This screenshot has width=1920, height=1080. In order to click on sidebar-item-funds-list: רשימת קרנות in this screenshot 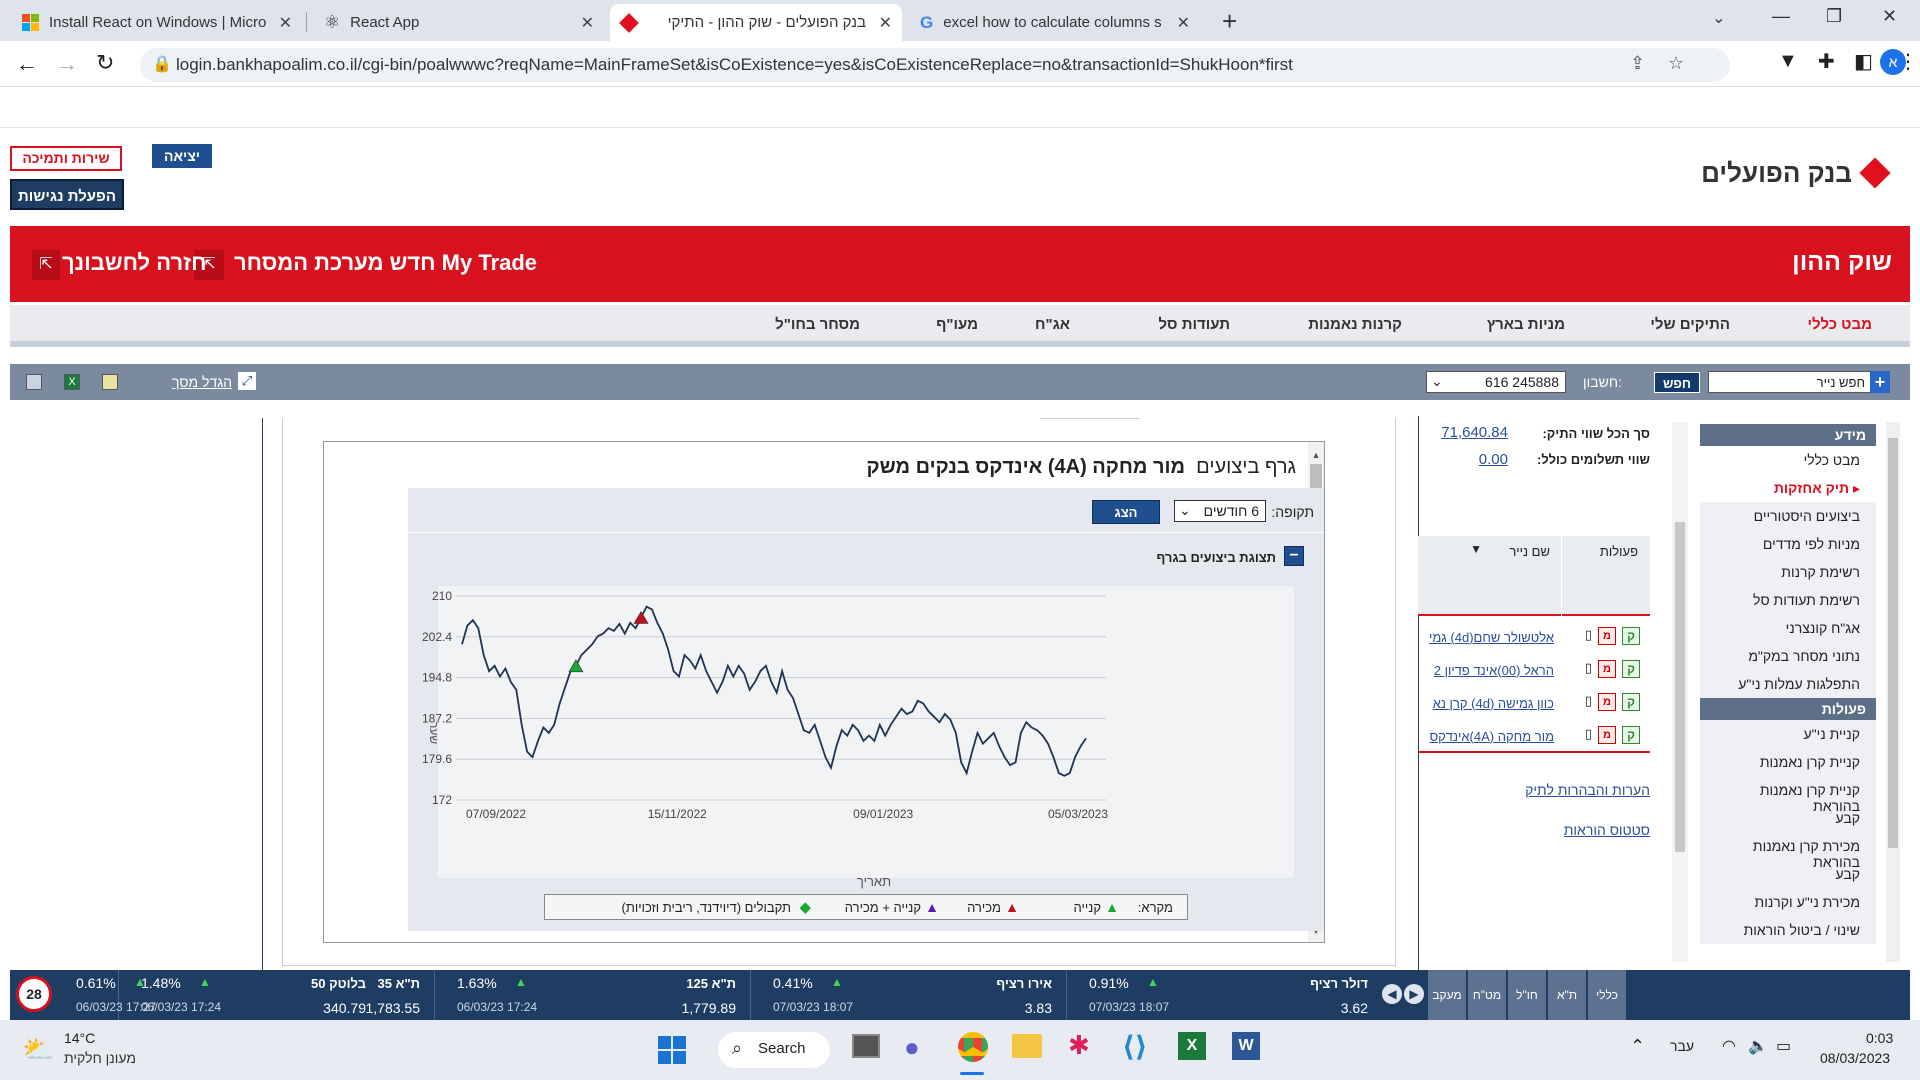, I will do `click(1788, 572)`.